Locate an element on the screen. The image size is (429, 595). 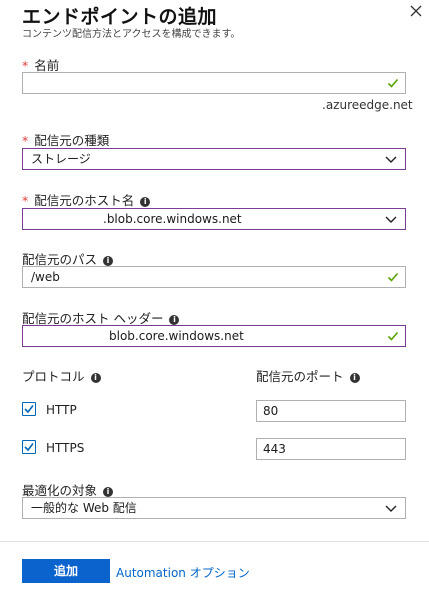
close-icon is located at coordinates (416, 11).